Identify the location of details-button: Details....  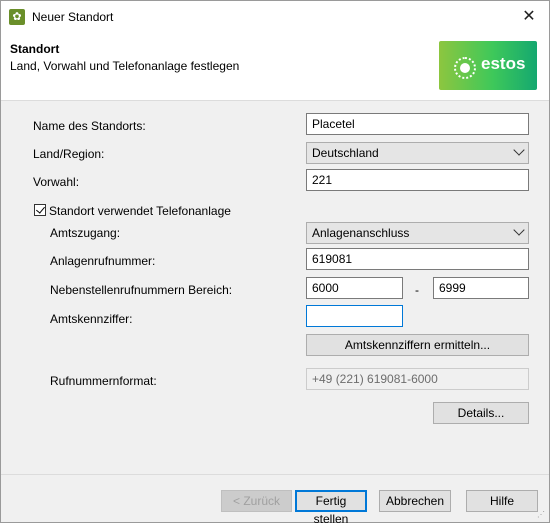
(481, 413).